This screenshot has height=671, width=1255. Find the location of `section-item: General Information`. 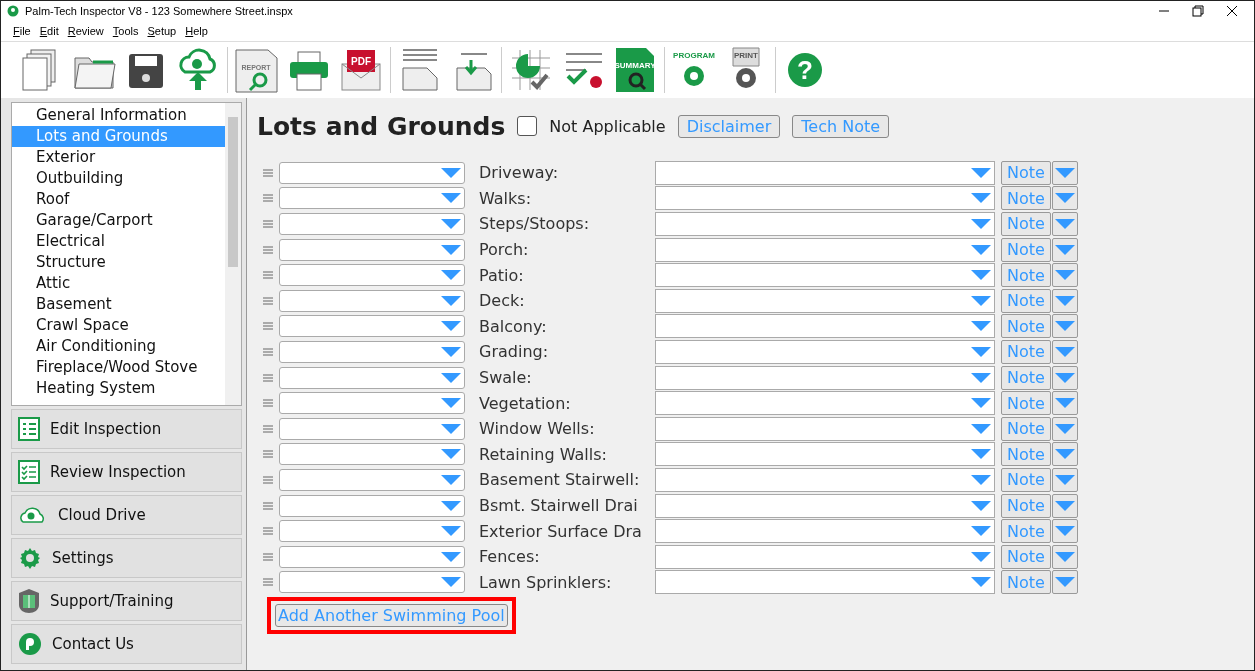

section-item: General Information is located at coordinates (118, 115).